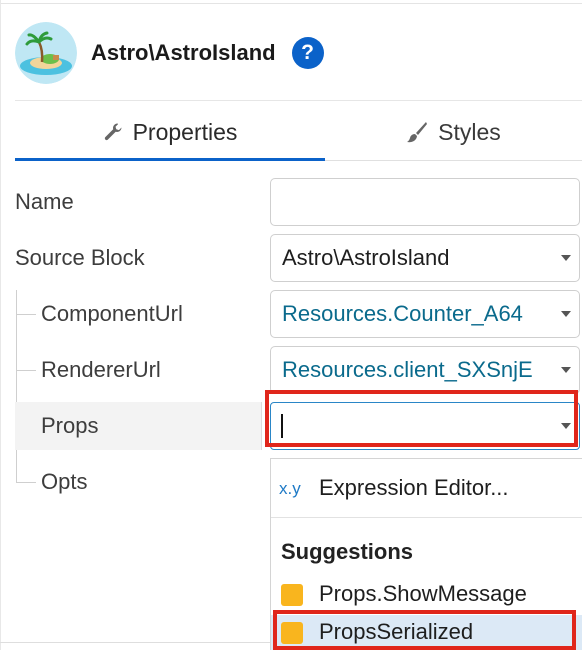 This screenshot has width=582, height=650. Describe the element at coordinates (183, 52) in the screenshot. I see `component-title: Astro\AstroIsland` at that location.